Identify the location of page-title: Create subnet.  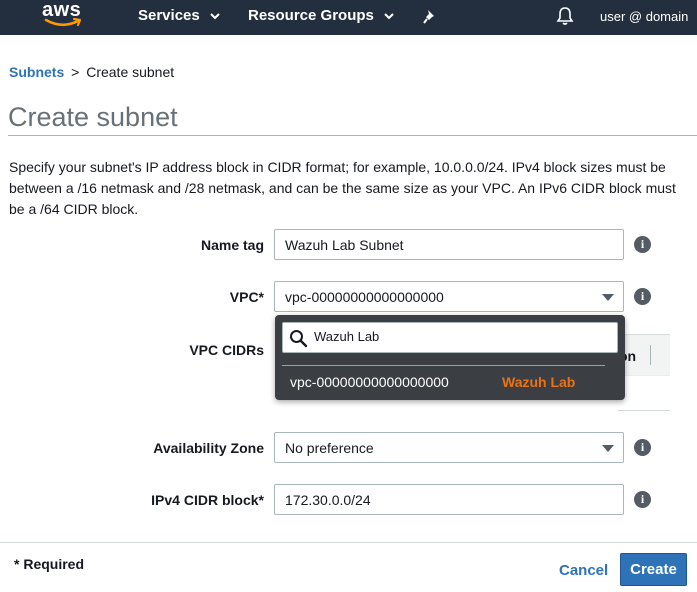
(93, 117).